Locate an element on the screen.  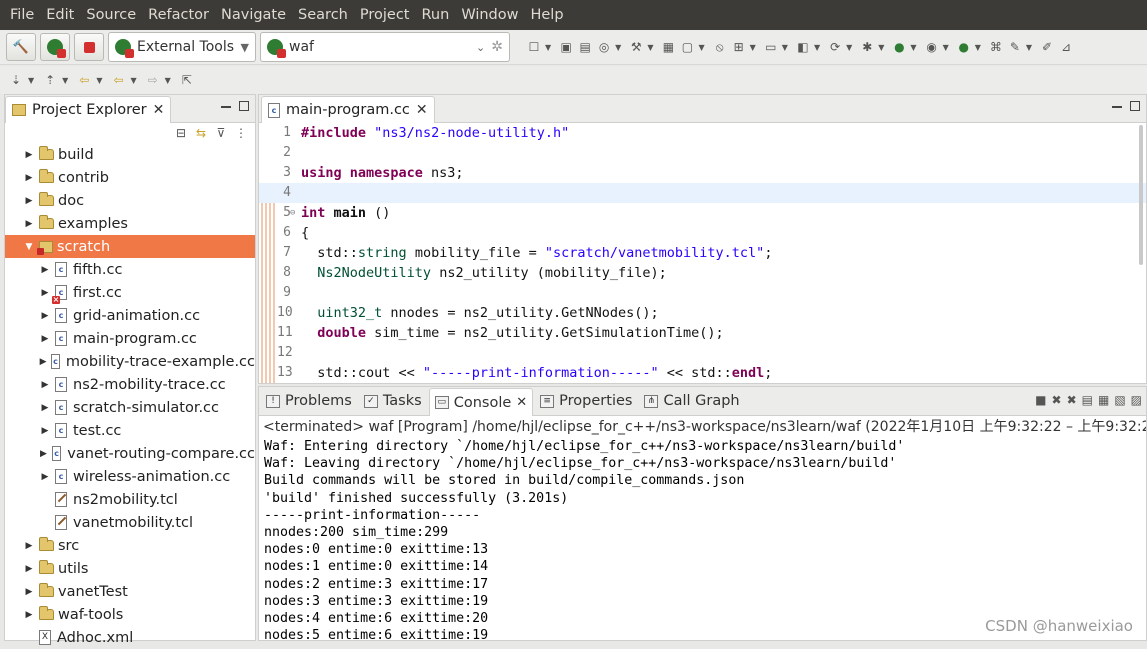
tree-item: ▶ctest.cc is located at coordinates (130, 430).